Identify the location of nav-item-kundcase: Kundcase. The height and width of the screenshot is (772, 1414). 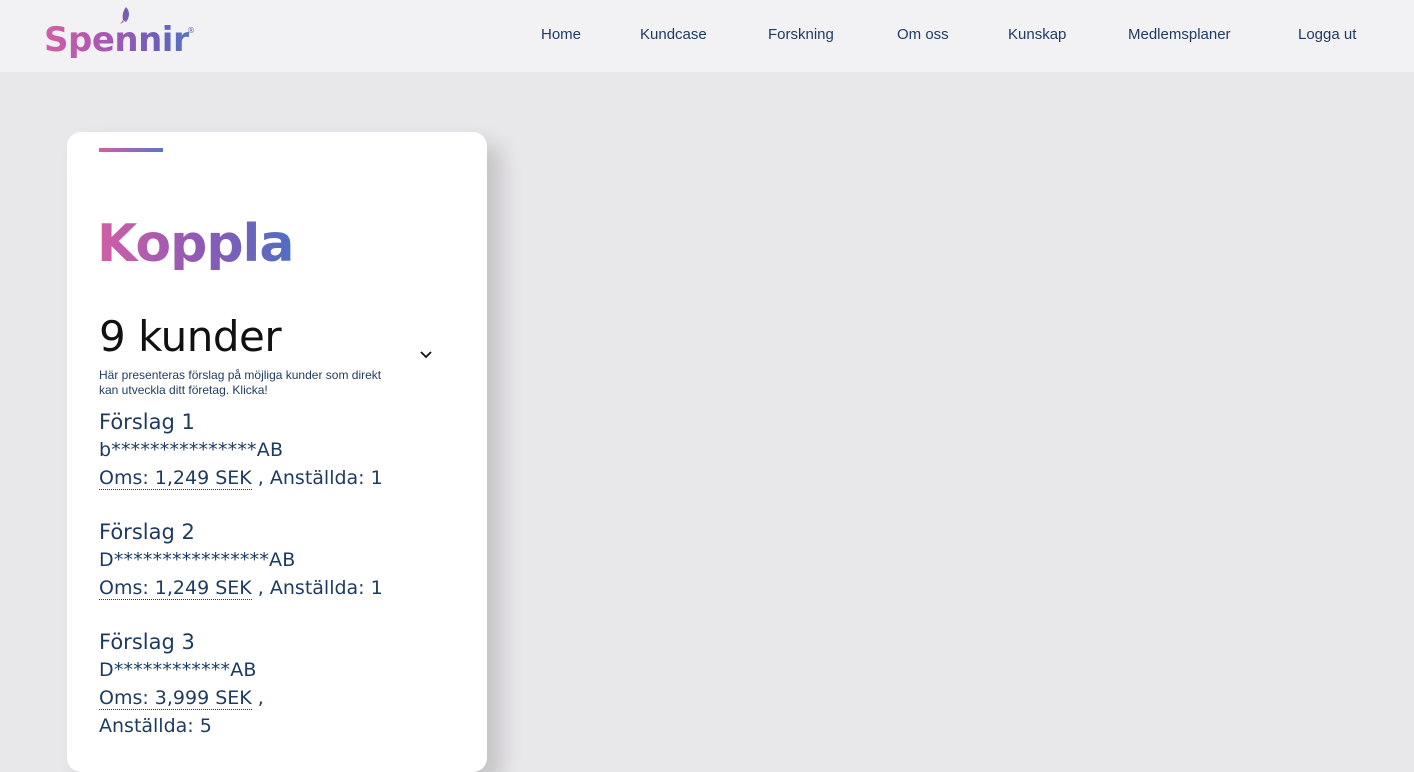
(673, 34).